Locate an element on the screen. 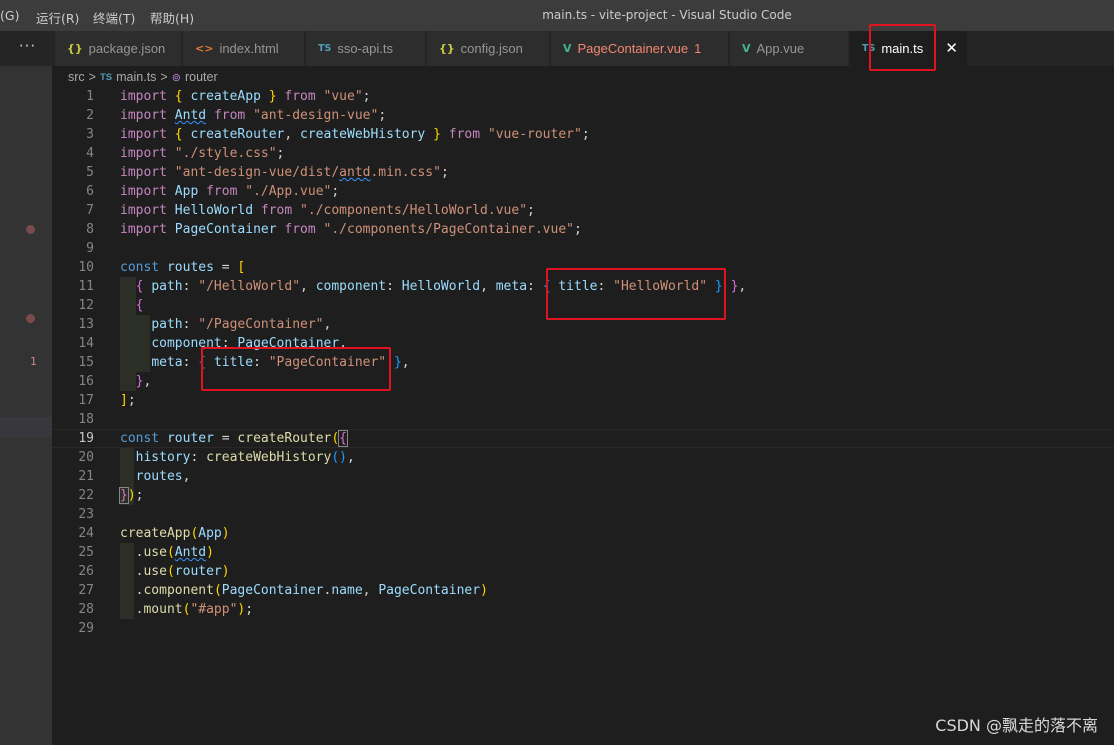 The height and width of the screenshot is (745, 1114). code-text: { is located at coordinates (132, 305).